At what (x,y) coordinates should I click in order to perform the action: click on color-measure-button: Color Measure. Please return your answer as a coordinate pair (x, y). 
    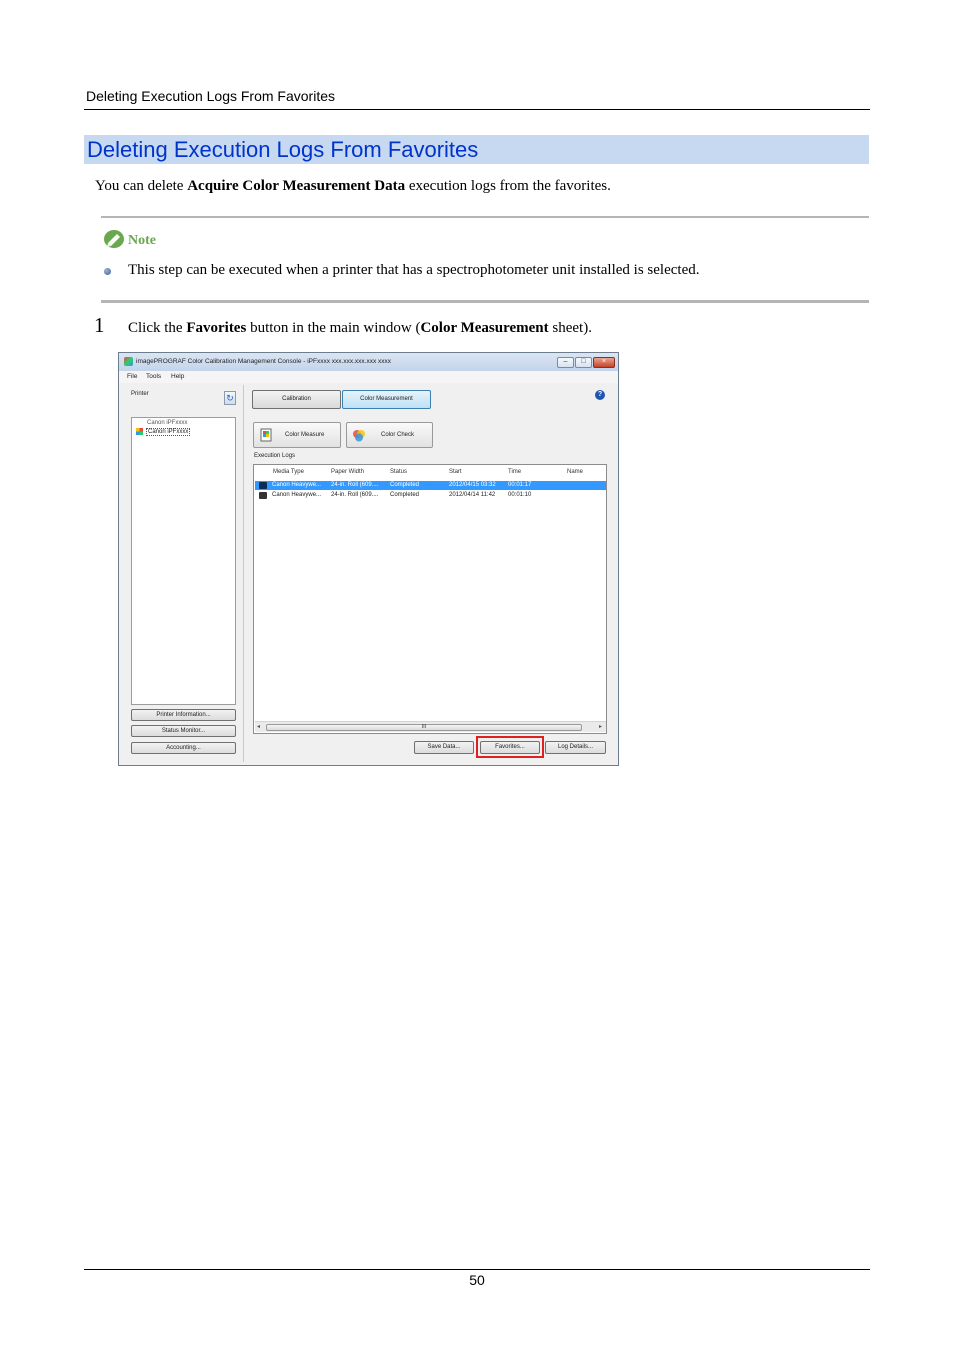
    Looking at the image, I should click on (297, 435).